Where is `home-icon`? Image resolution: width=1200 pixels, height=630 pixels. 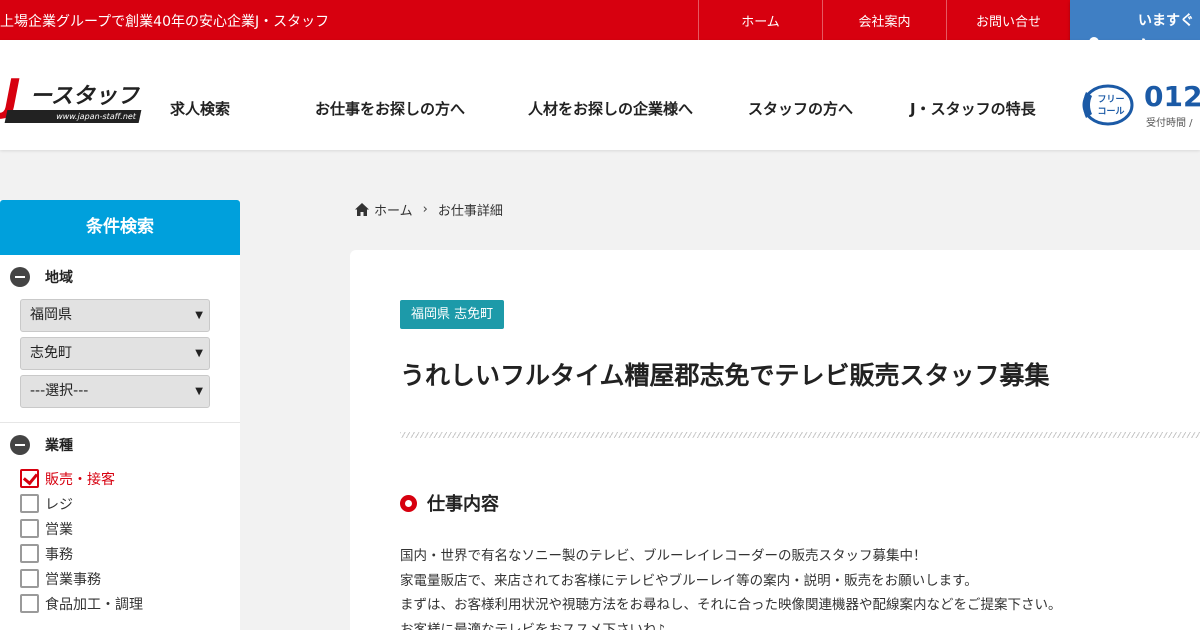 home-icon is located at coordinates (362, 209).